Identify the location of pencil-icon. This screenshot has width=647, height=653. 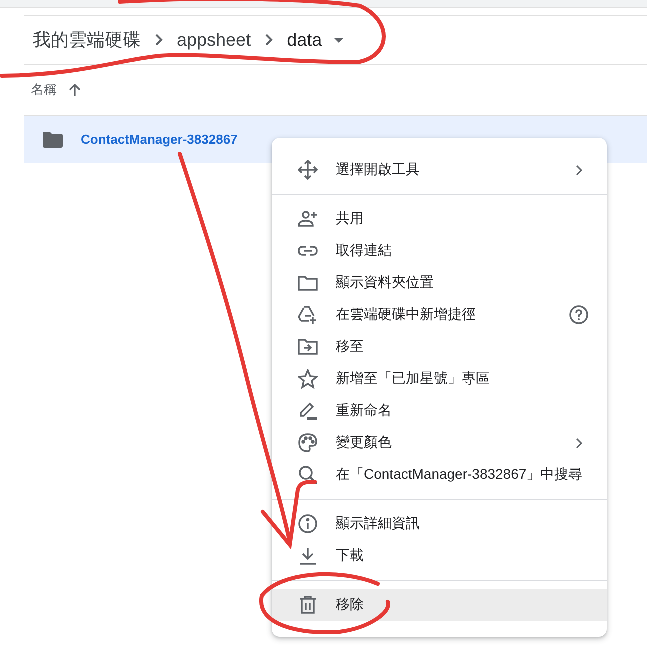
(308, 411).